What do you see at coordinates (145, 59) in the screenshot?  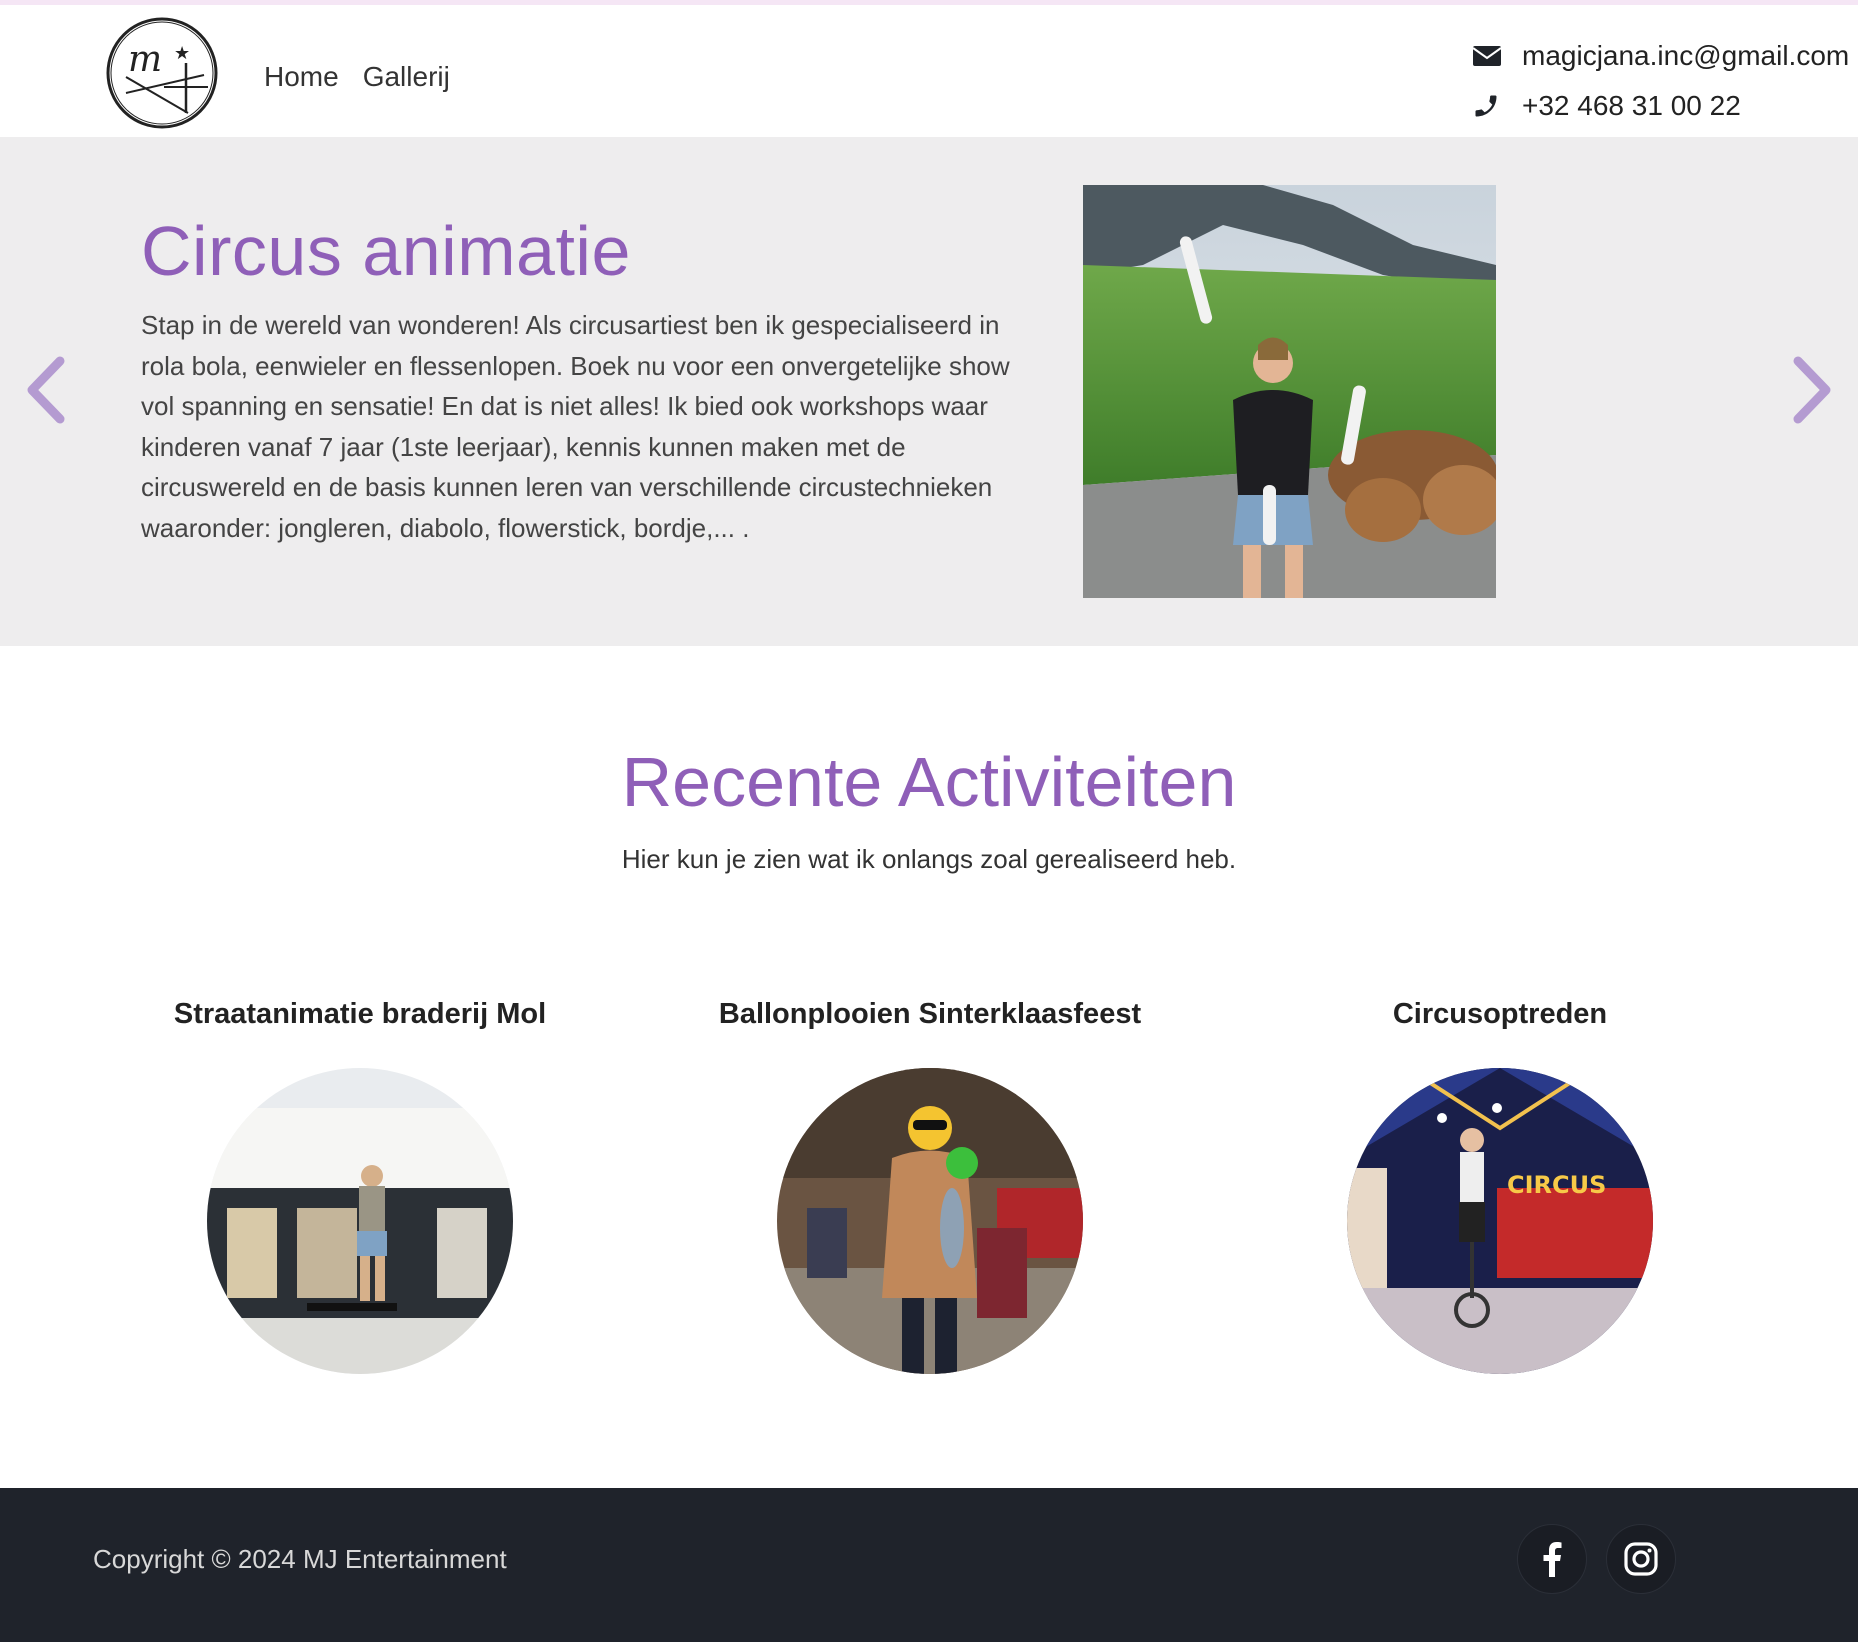 I see `svg-text: m` at bounding box center [145, 59].